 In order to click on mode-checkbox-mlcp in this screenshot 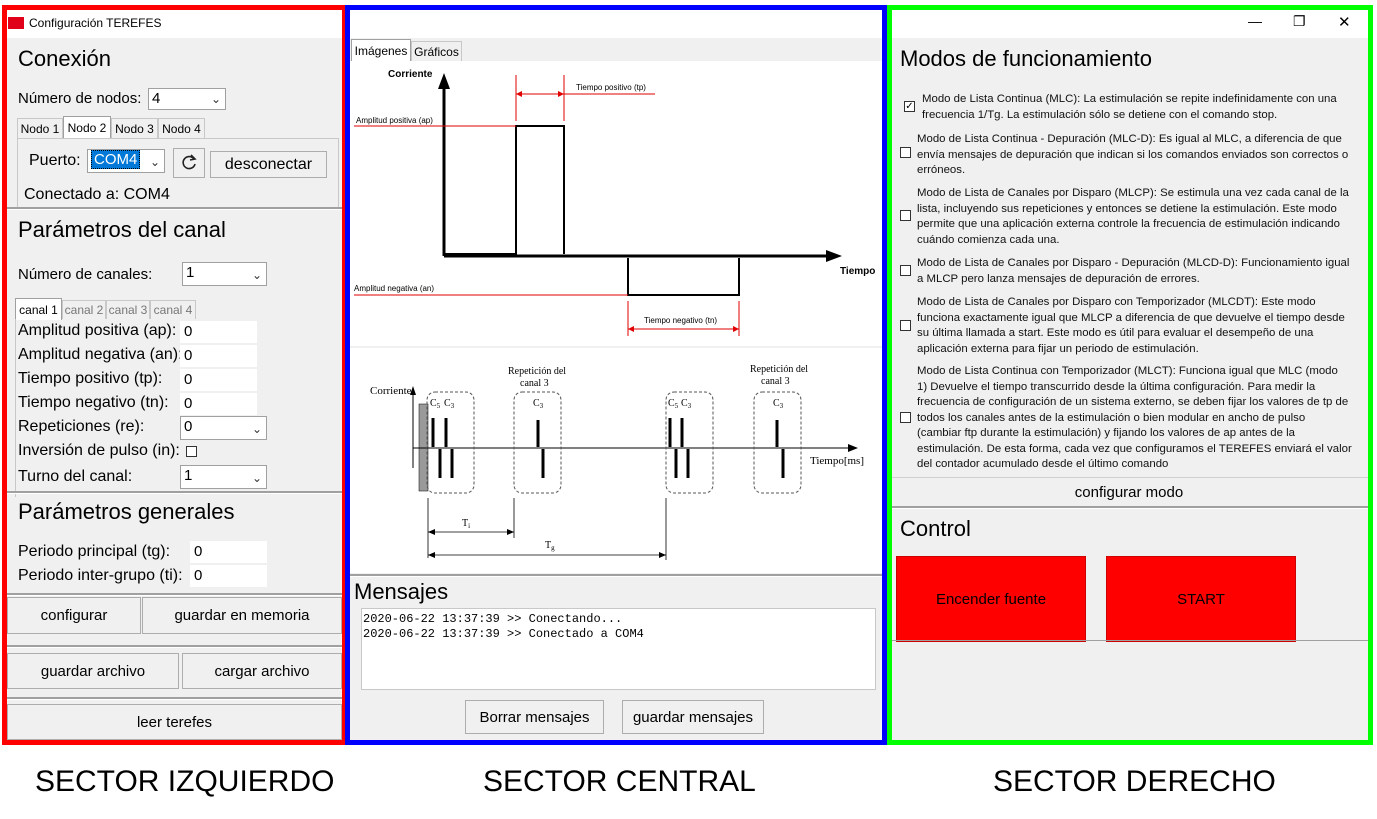, I will do `click(905, 215)`.